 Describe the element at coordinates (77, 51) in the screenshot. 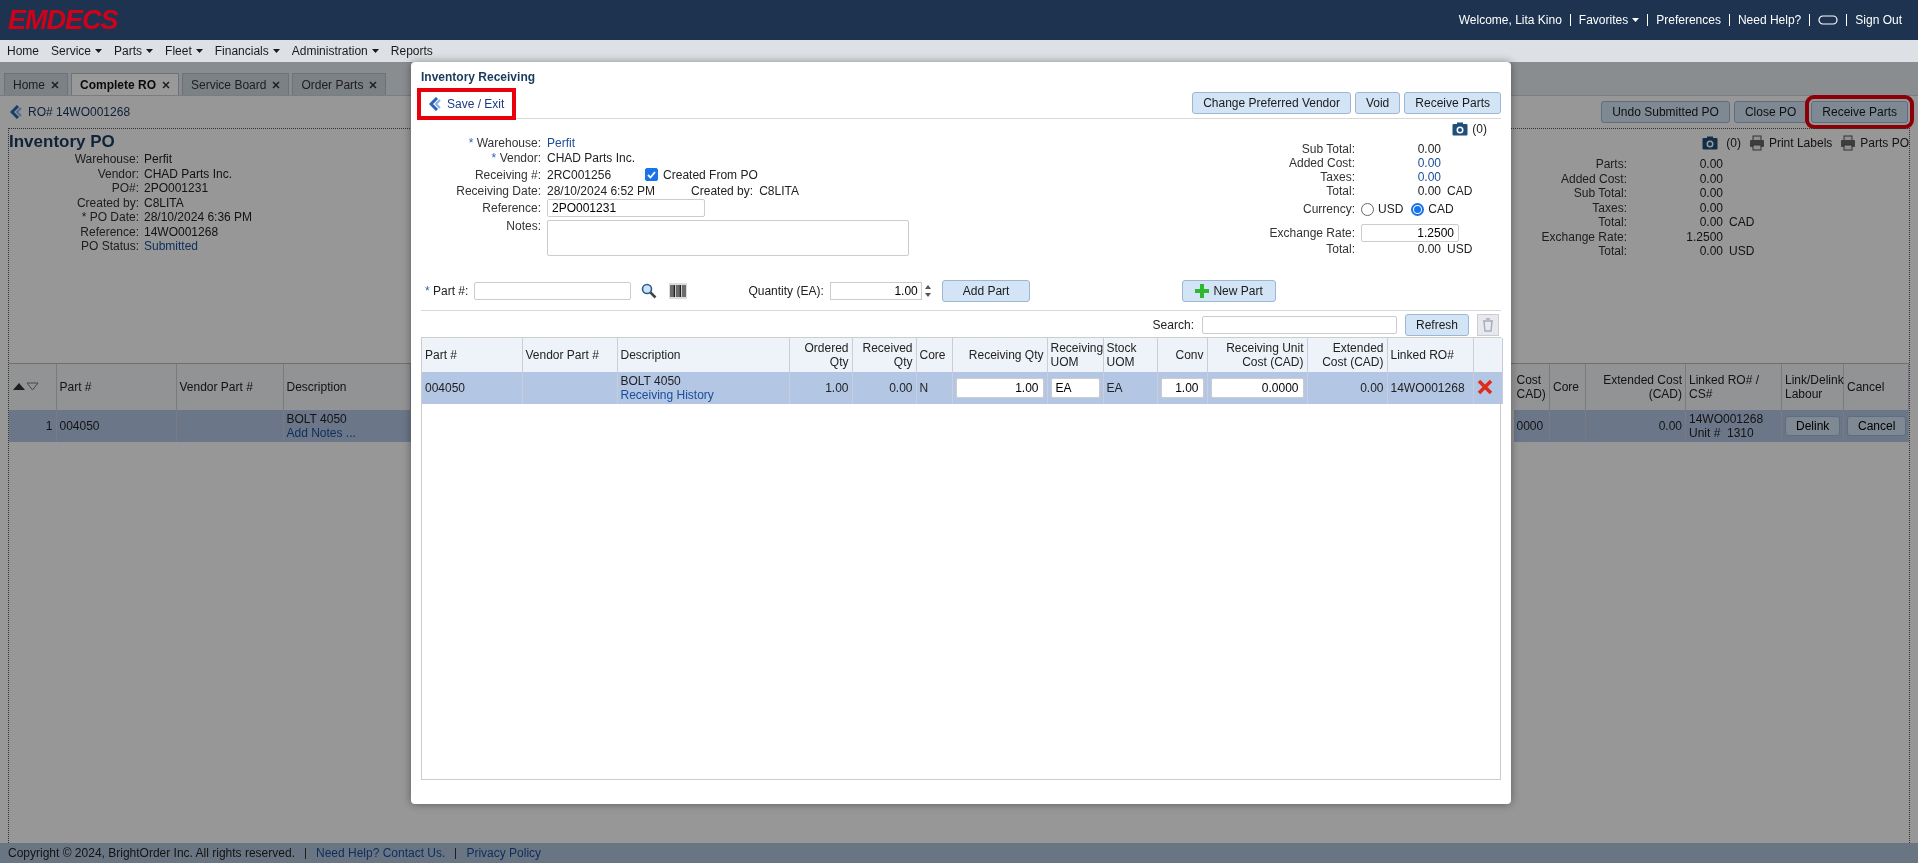

I see `menu-item: Service` at that location.